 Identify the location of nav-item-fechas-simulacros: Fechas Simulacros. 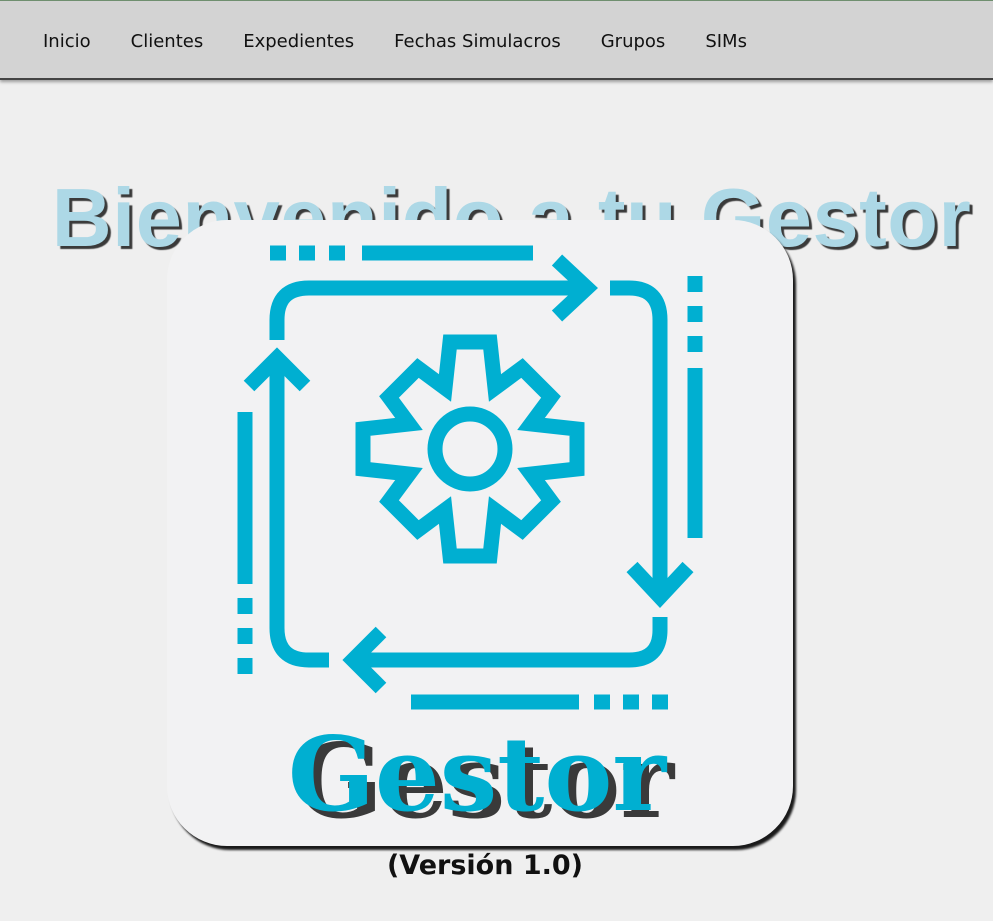
(477, 41).